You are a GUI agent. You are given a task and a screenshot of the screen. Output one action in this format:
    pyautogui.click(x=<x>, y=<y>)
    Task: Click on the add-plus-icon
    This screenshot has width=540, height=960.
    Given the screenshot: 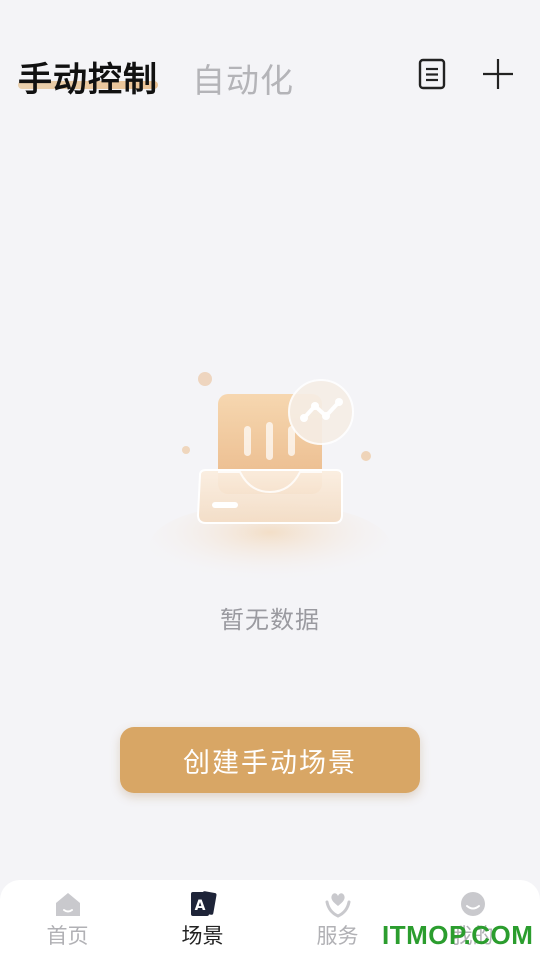 What is the action you would take?
    pyautogui.click(x=498, y=74)
    